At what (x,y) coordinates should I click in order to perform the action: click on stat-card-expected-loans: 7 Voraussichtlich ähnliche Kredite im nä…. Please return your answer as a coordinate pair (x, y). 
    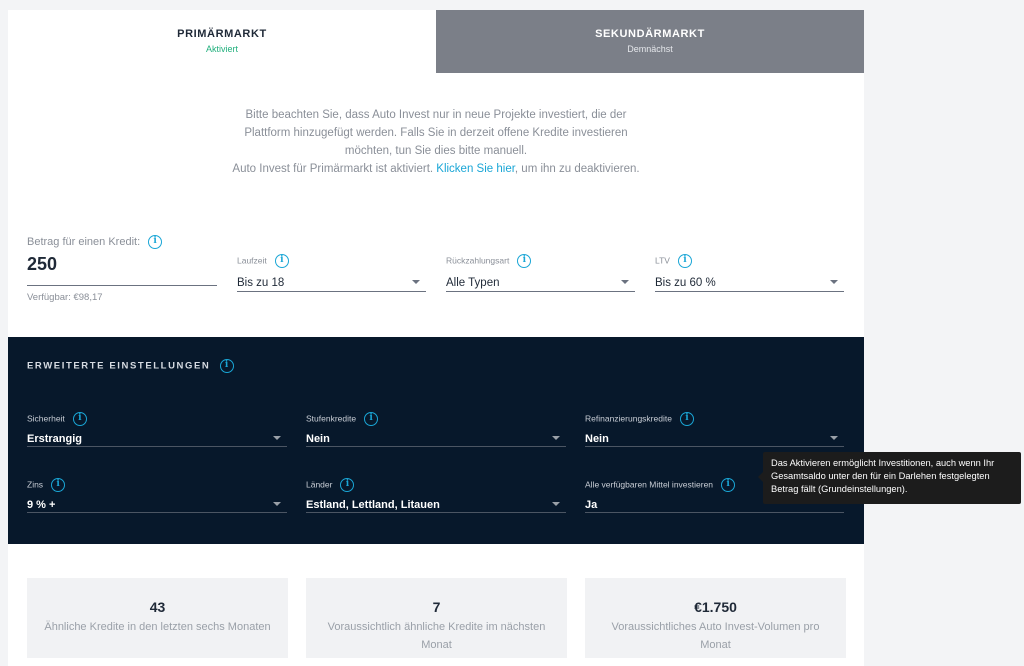
    Looking at the image, I should click on (436, 618).